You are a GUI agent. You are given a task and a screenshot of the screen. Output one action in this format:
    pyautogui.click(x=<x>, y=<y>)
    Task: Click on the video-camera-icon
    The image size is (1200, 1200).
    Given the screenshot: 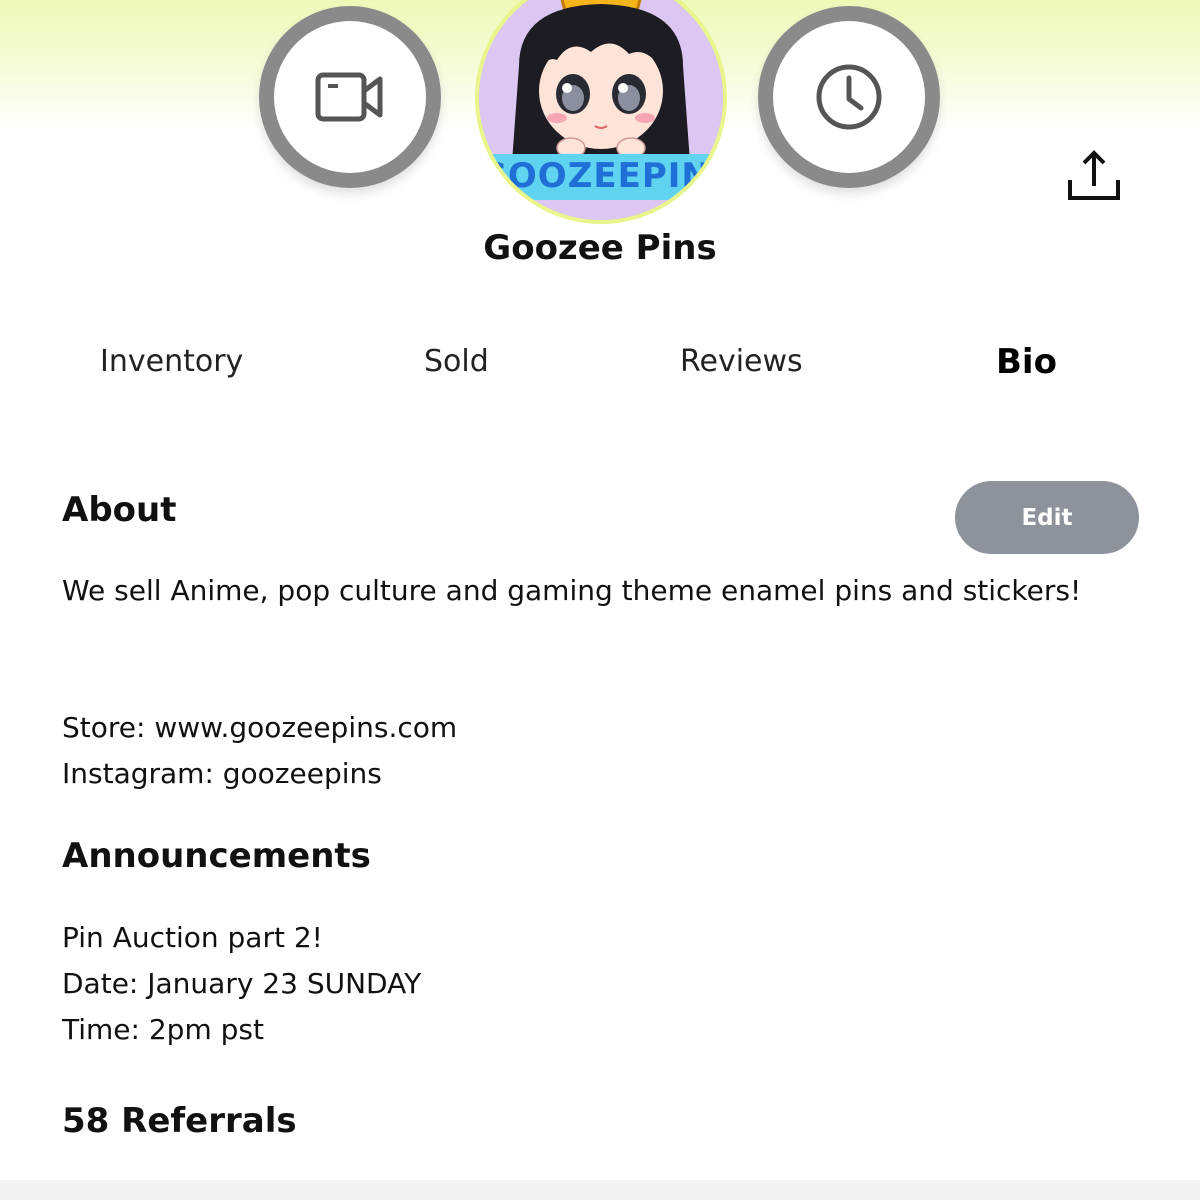 What is the action you would take?
    pyautogui.click(x=349, y=97)
    